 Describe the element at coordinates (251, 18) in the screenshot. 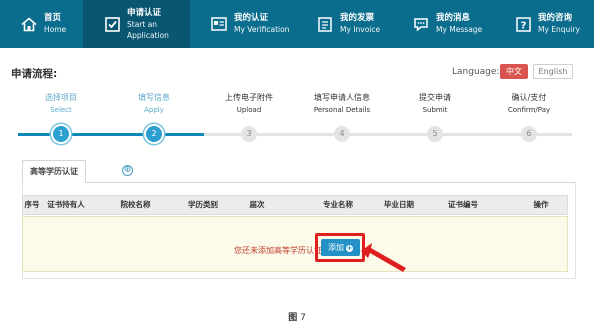

I see `nav-label-zh: 我的认证` at that location.